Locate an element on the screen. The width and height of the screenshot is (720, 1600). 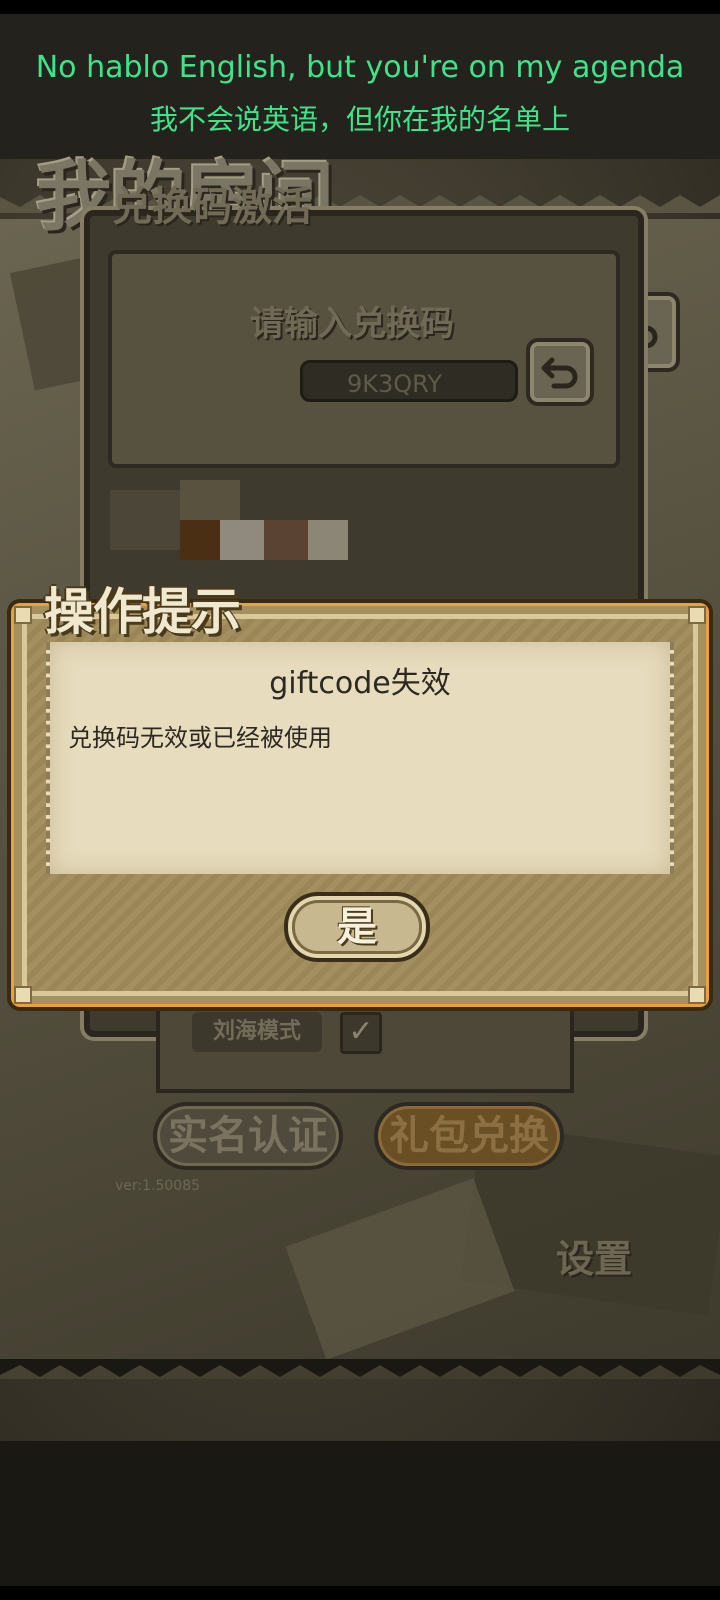
back-arrow-icon is located at coordinates (559, 373).